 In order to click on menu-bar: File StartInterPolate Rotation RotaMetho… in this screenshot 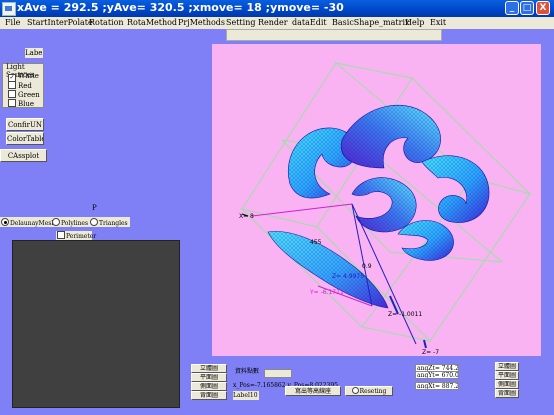, I will do `click(277, 23)`.